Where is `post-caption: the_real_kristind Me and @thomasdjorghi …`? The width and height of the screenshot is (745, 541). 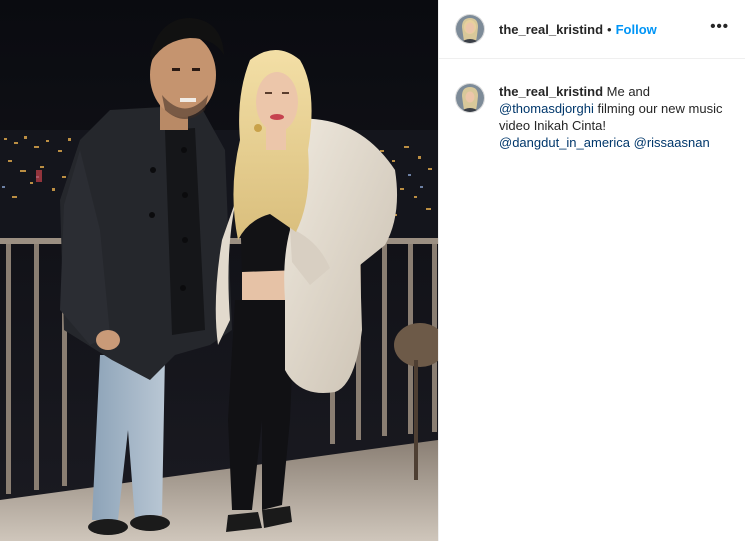 post-caption: the_real_kristind Me and @thomasdjorghi … is located at coordinates (614, 117).